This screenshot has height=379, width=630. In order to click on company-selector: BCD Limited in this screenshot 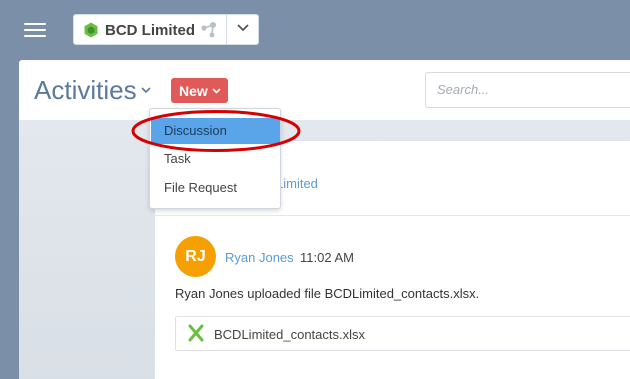, I will do `click(166, 29)`.